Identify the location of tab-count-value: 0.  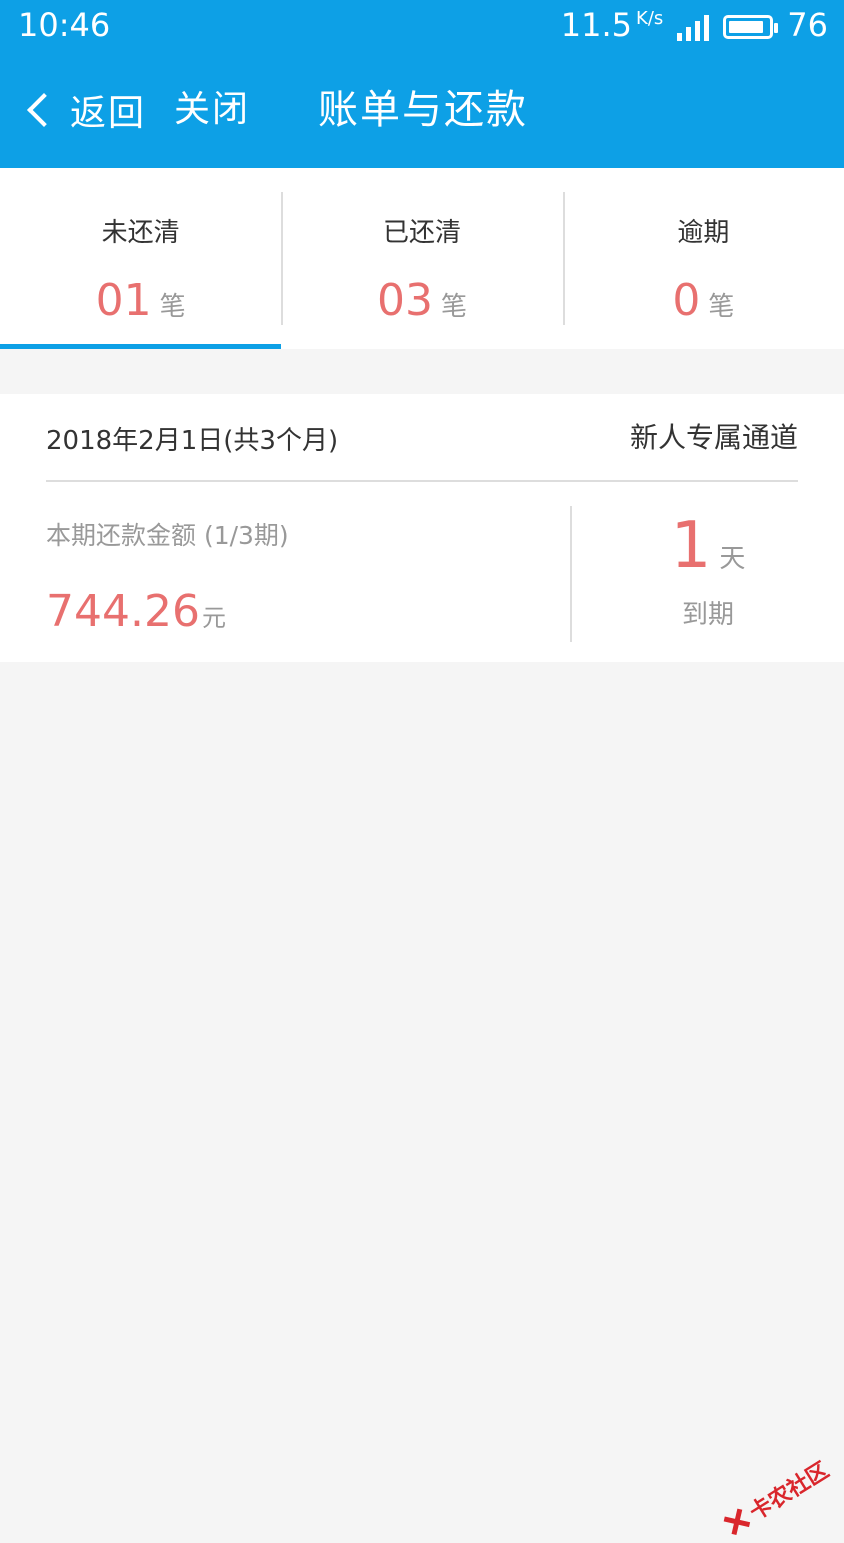
(686, 300).